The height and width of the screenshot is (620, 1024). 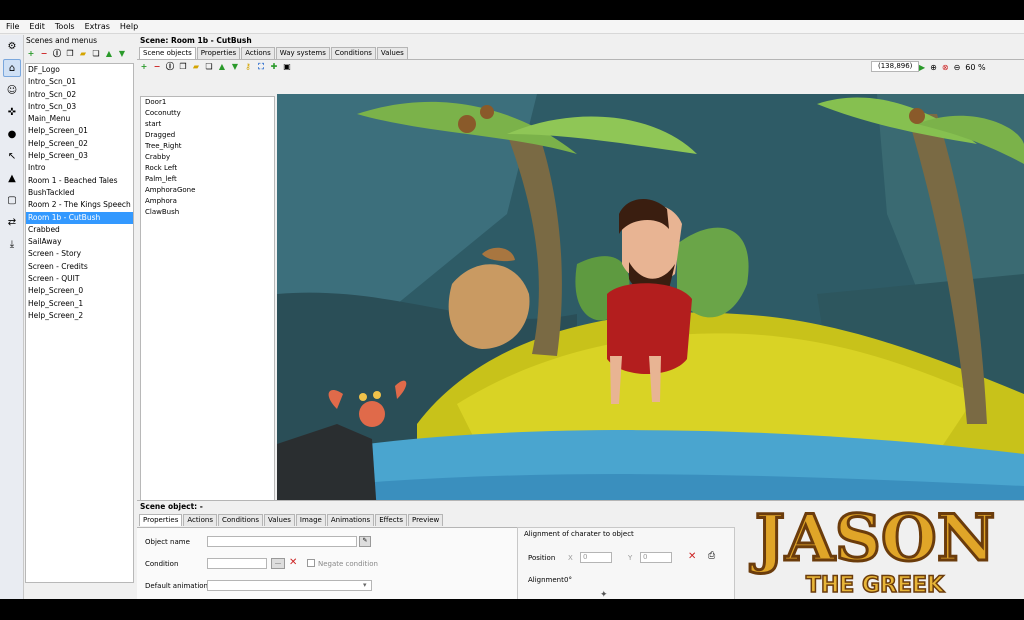 What do you see at coordinates (200, 520) in the screenshot?
I see `object-tab: Actions` at bounding box center [200, 520].